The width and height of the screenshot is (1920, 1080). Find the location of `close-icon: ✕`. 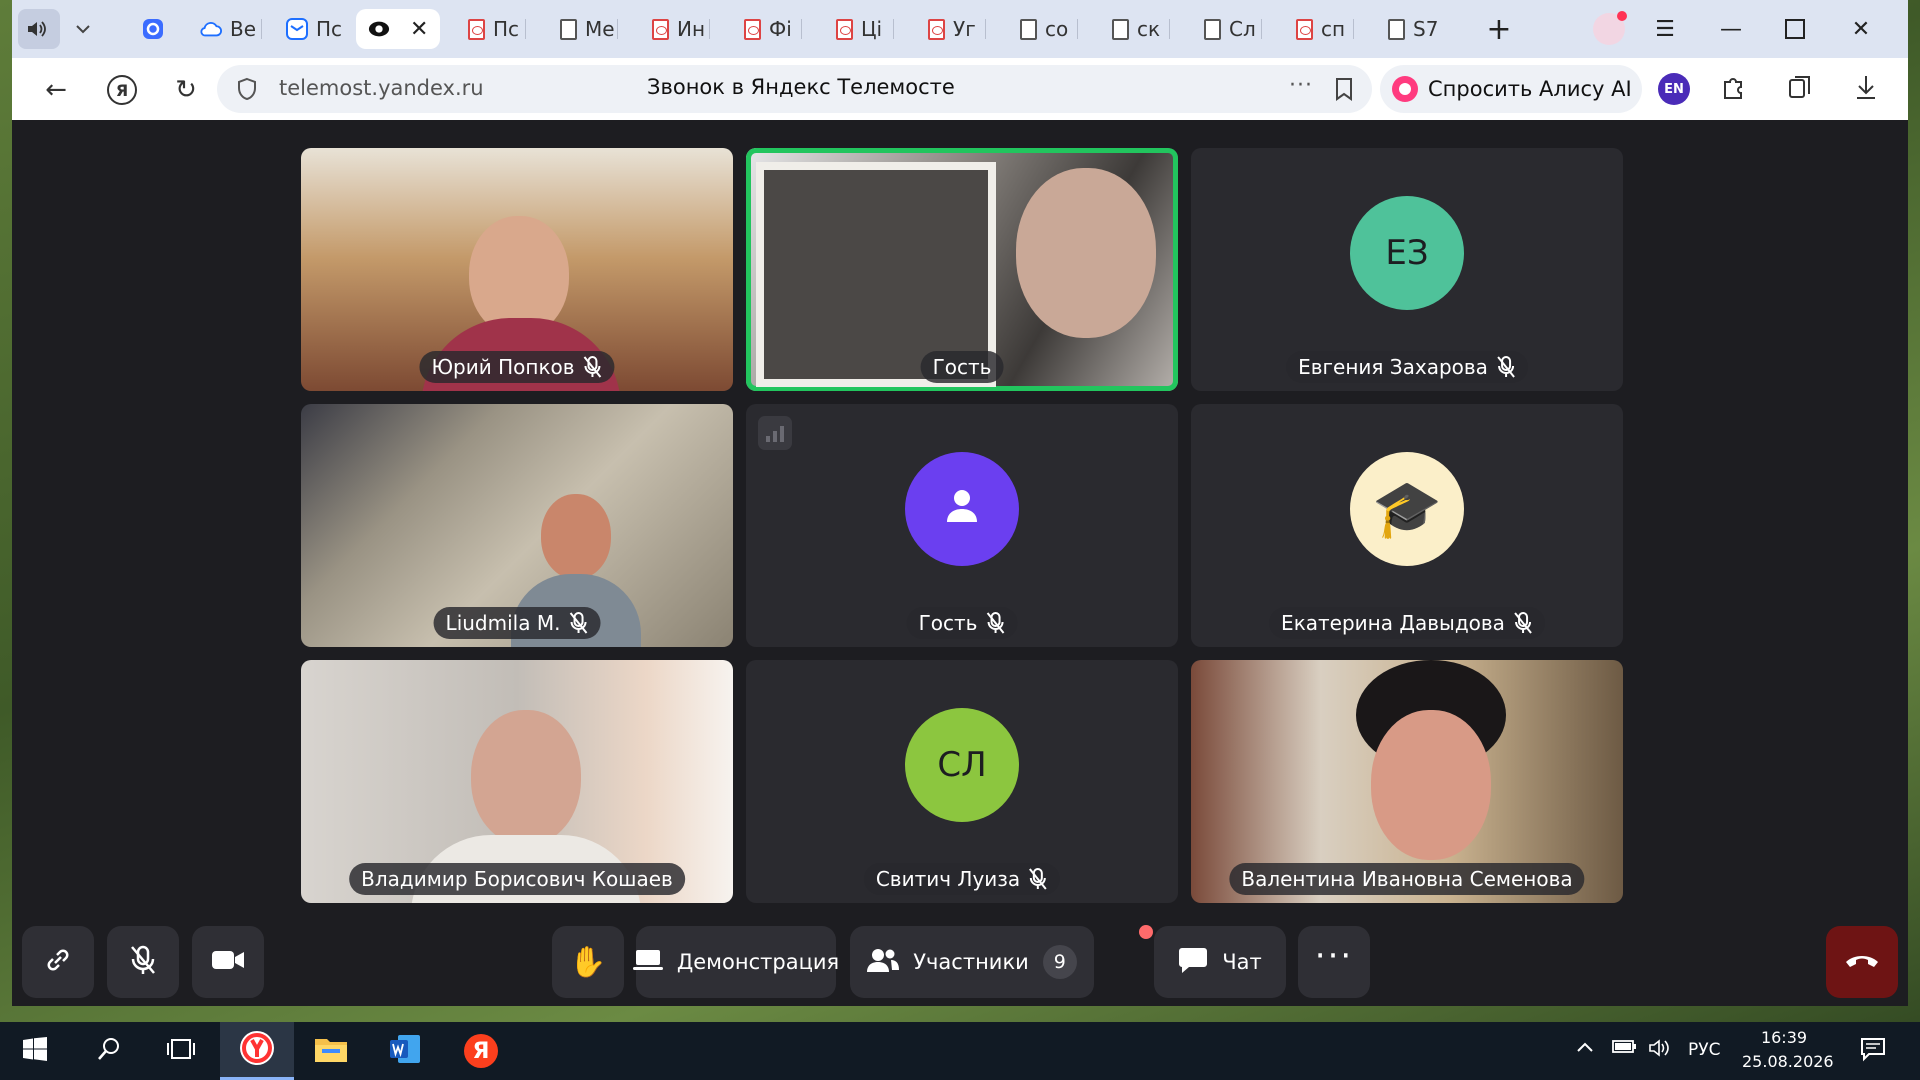

close-icon: ✕ is located at coordinates (1861, 29).